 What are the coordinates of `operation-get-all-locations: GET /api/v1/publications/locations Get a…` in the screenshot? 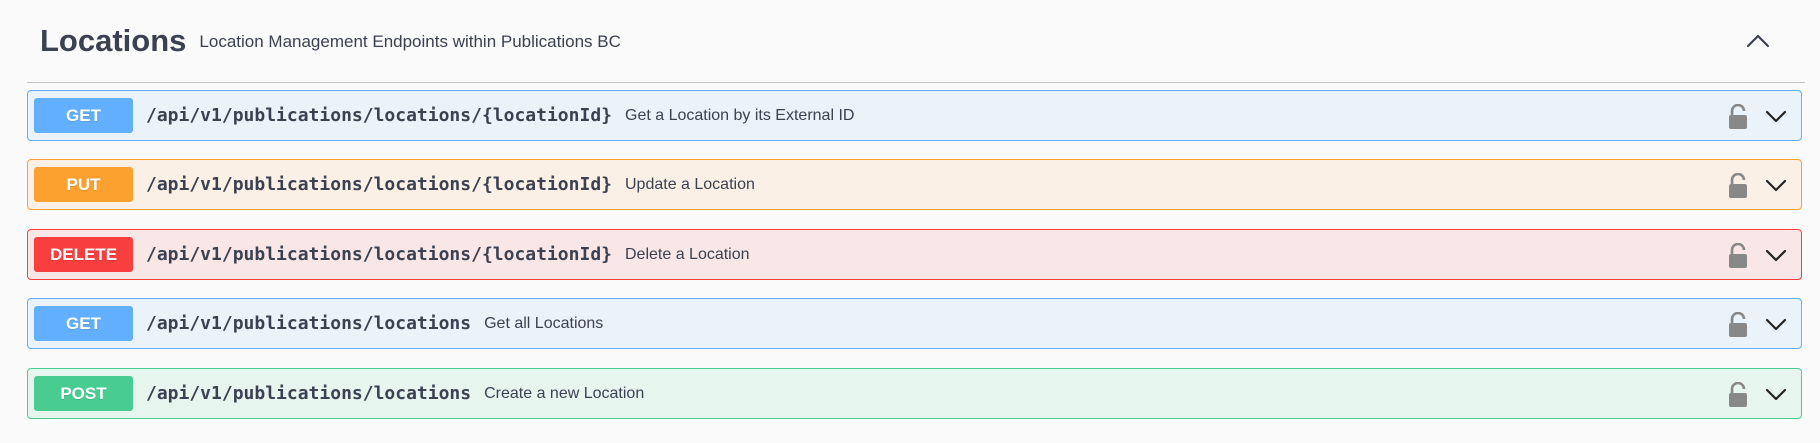 It's located at (914, 323).